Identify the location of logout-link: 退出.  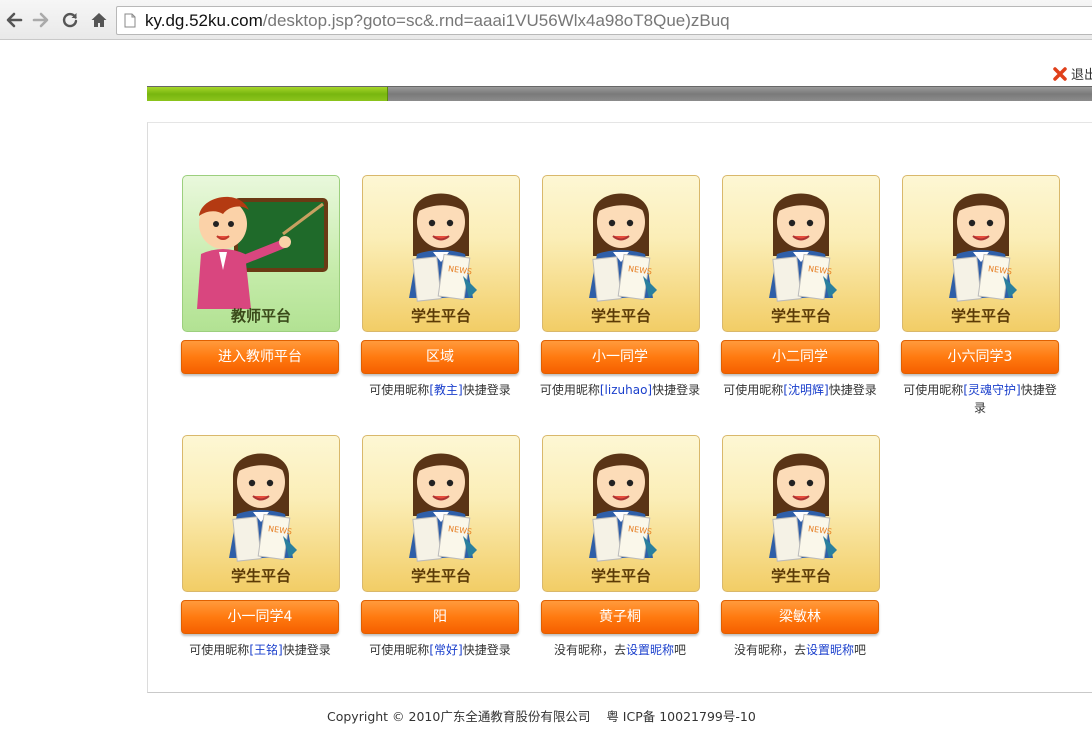
(1072, 73).